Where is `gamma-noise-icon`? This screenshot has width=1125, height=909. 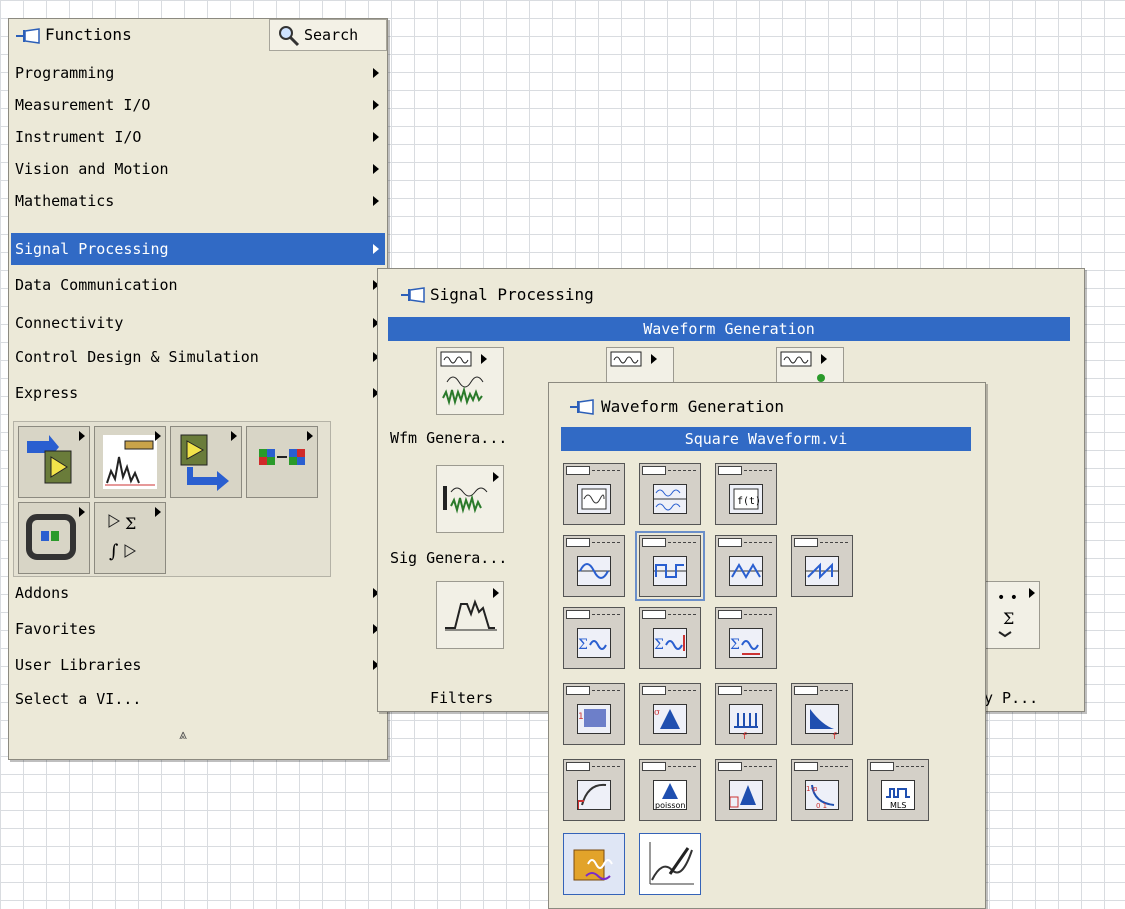 gamma-noise-icon is located at coordinates (594, 790).